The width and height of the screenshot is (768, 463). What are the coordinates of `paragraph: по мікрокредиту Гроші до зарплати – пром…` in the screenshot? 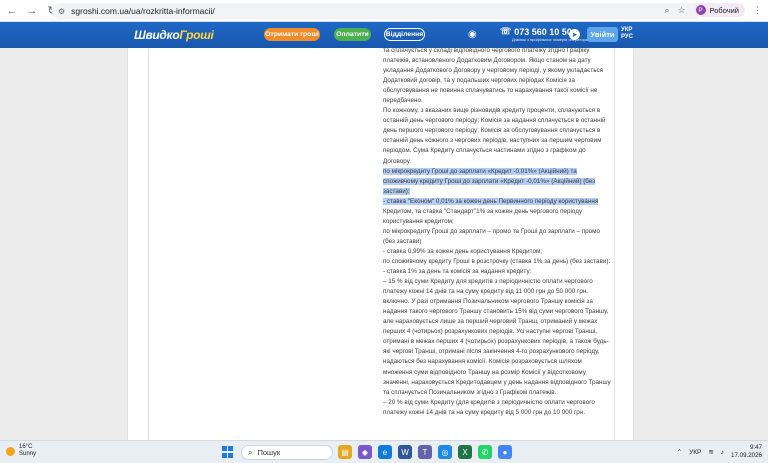 It's located at (491, 236).